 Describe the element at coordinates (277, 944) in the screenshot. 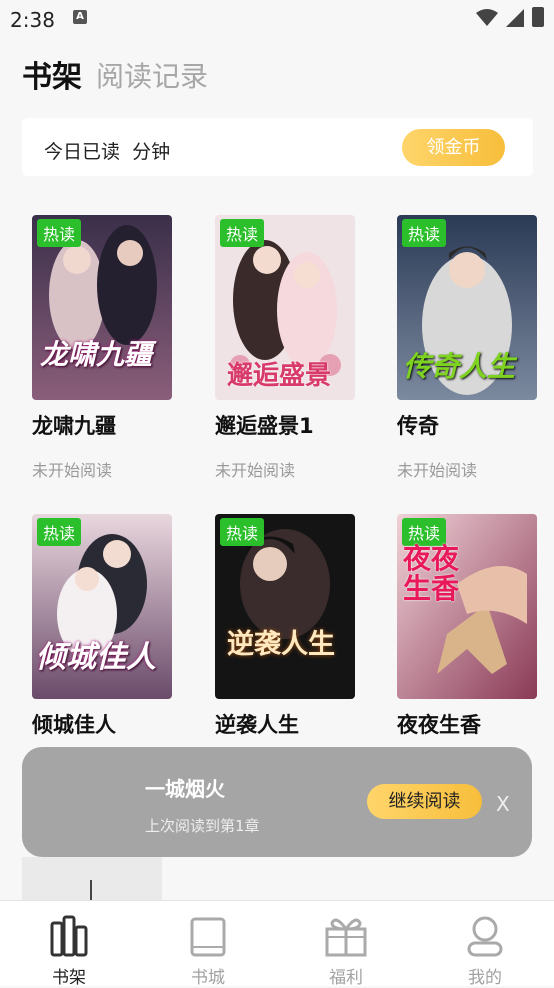

I see `bottom-navigation: 书架 书城 福利 我的` at that location.